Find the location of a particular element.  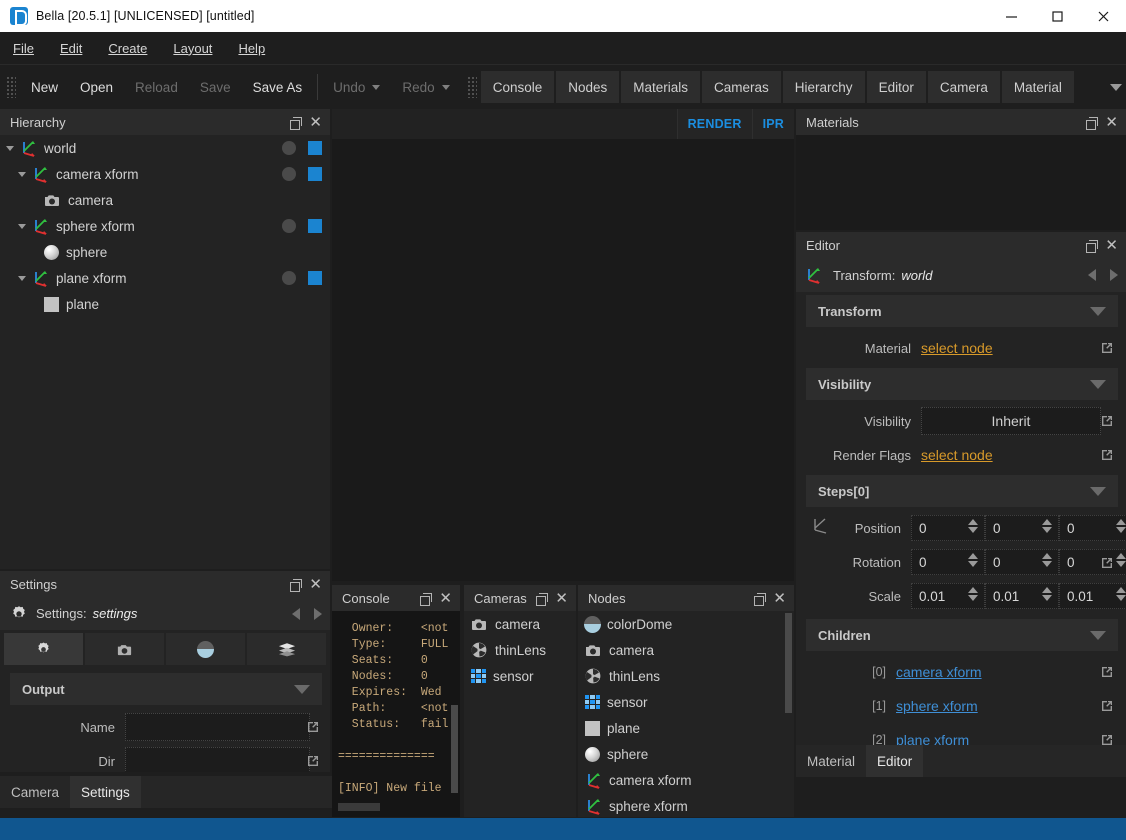

hierarchy-row-camera-xform: camera xform is located at coordinates (165, 174).